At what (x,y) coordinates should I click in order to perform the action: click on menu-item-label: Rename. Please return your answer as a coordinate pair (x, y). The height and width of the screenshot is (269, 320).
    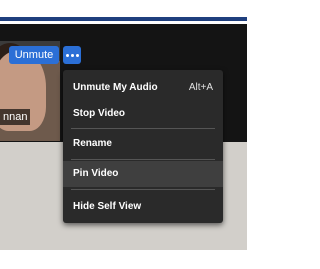
    Looking at the image, I should click on (92, 143).